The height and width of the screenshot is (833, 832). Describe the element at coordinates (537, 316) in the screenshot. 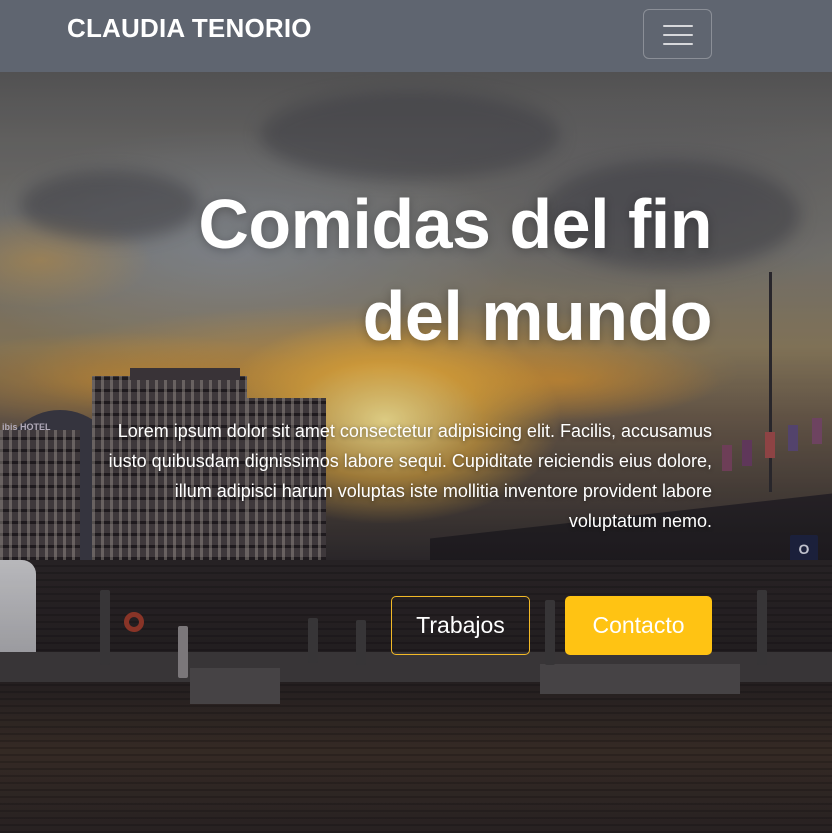

I see `hero-title-line-2: del mundo` at that location.